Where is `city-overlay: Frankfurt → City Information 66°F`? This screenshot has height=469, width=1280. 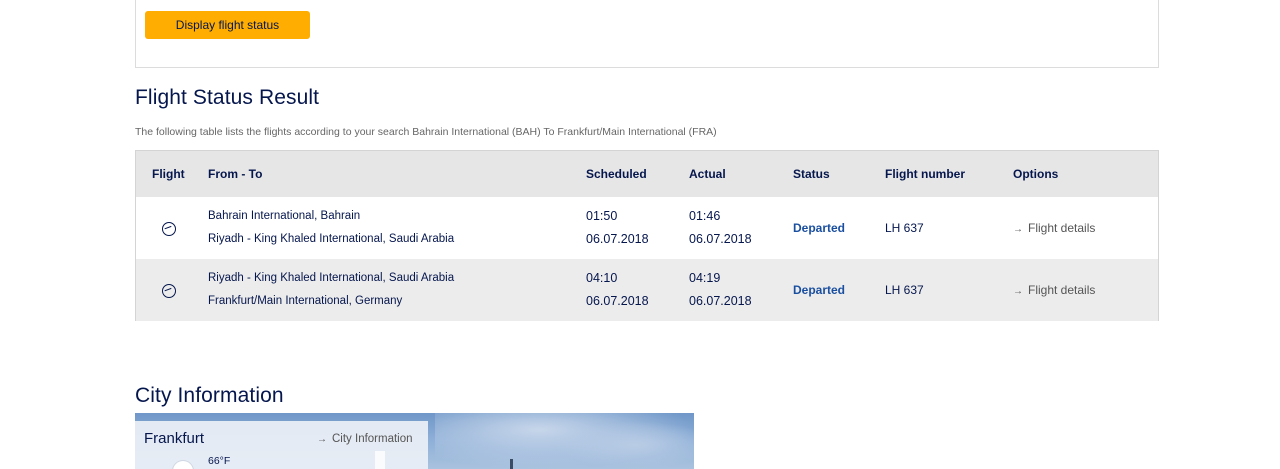
city-overlay: Frankfurt → City Information 66°F is located at coordinates (281, 445).